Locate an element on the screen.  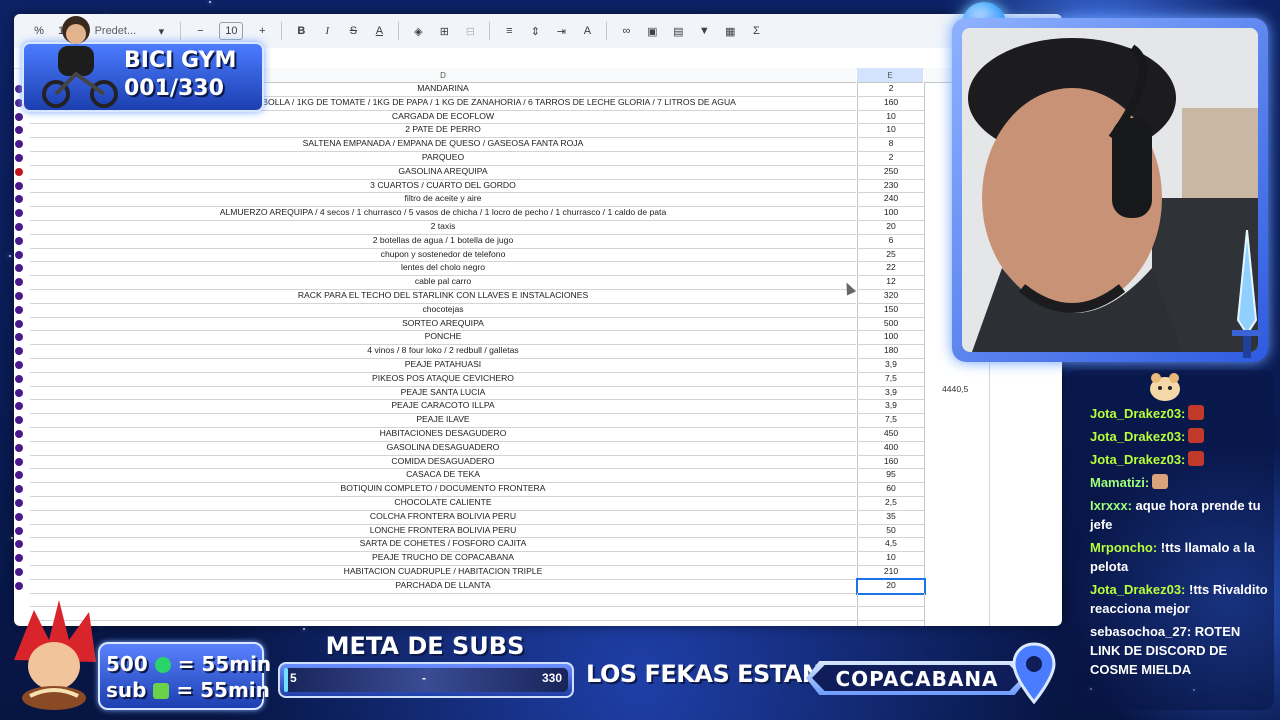
cell-description: lentes del cholo negro is located at coordinates (443, 269).